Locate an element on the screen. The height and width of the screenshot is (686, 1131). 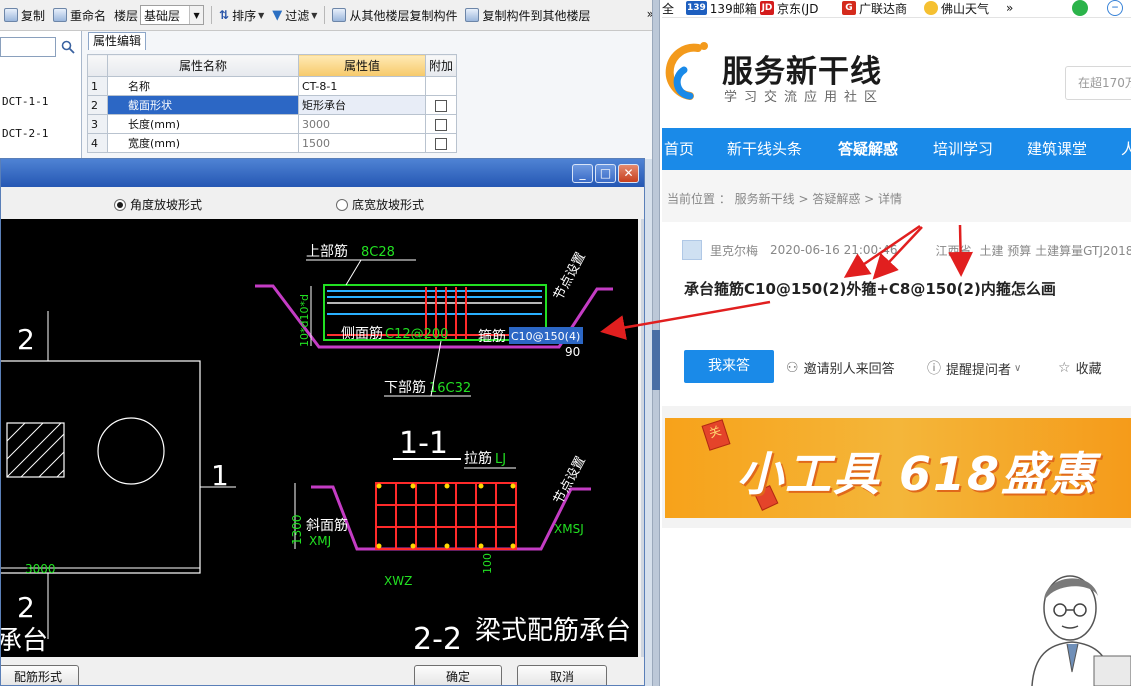
tree-item: DCT-2-1 is located at coordinates (25, 133).